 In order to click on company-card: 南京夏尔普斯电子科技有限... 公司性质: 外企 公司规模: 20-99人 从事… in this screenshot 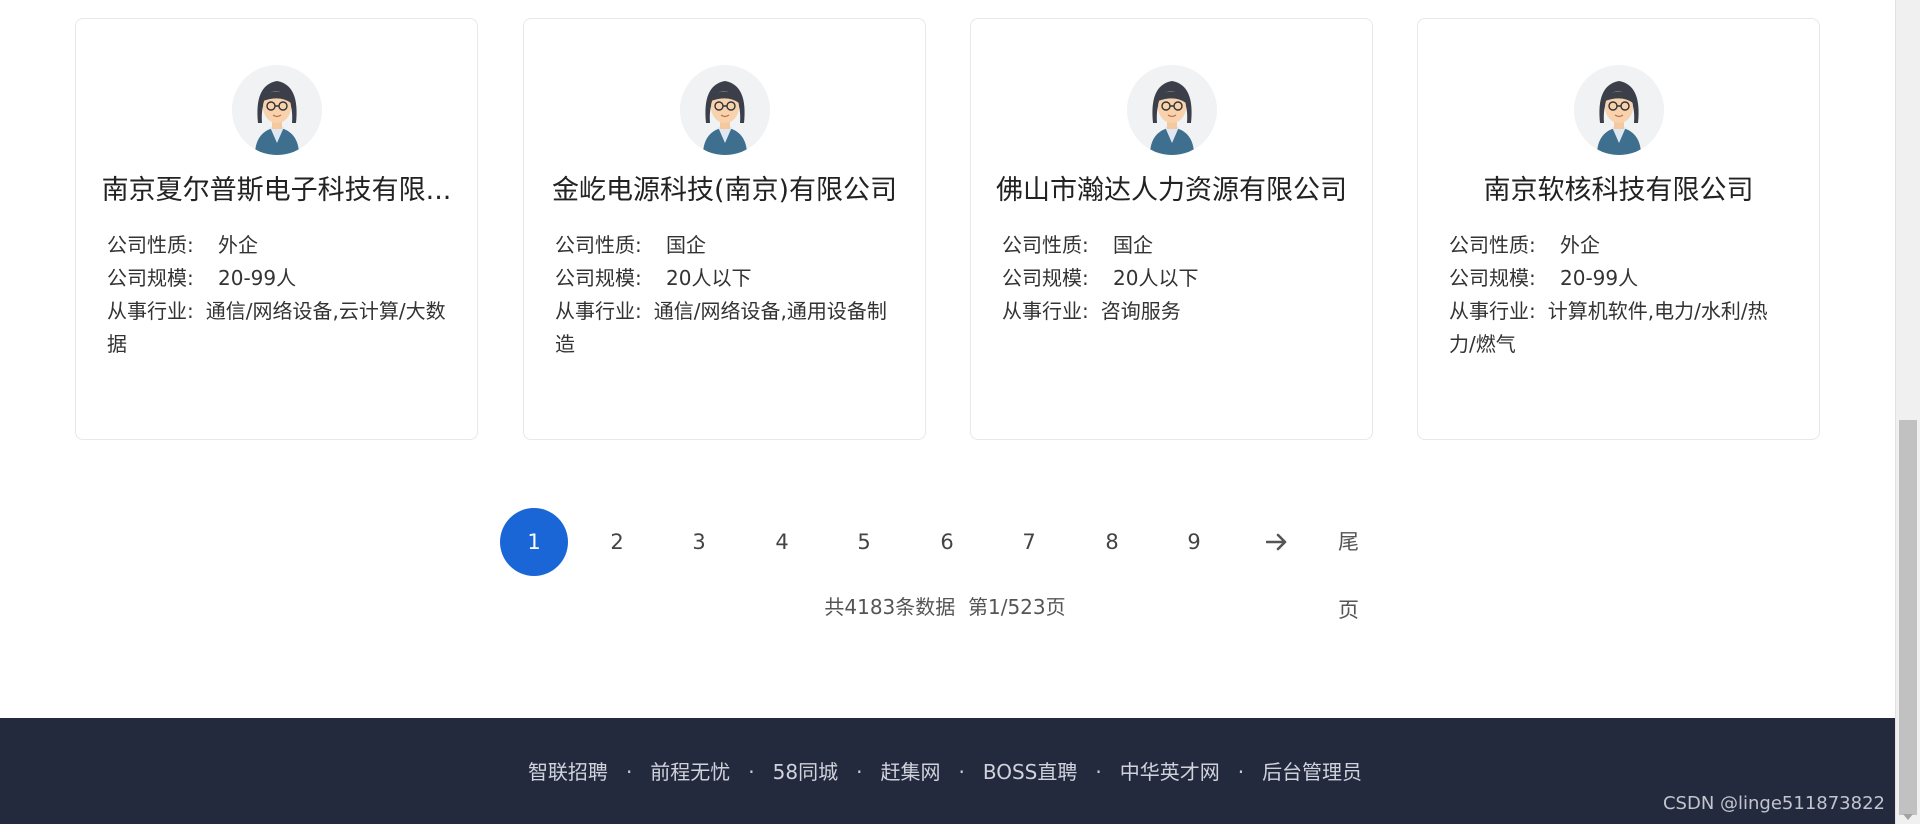, I will do `click(276, 229)`.